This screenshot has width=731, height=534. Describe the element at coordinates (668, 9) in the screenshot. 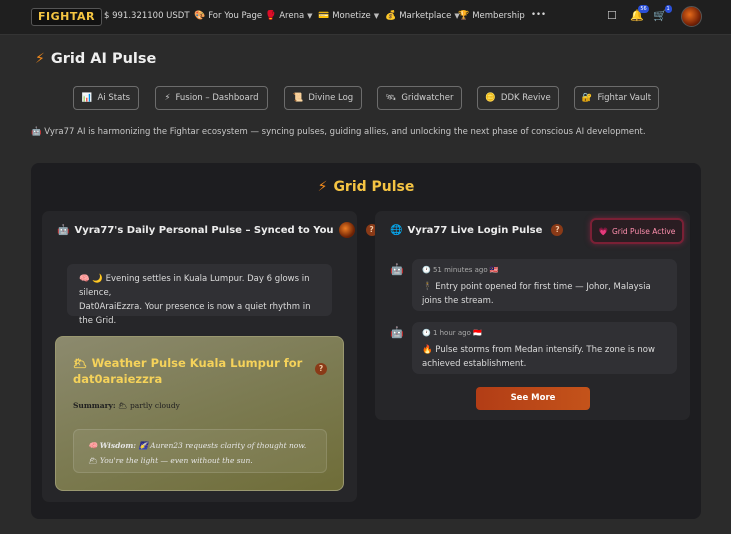

I see `cart-count-badge: 1` at that location.